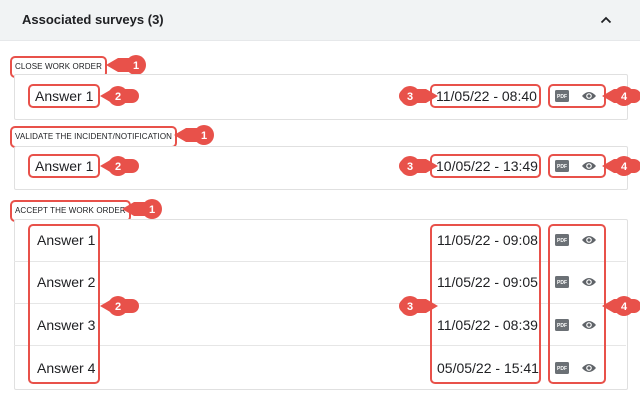 The image size is (640, 408). Describe the element at coordinates (66, 368) in the screenshot. I see `survey-answer-link: Answer 4` at that location.